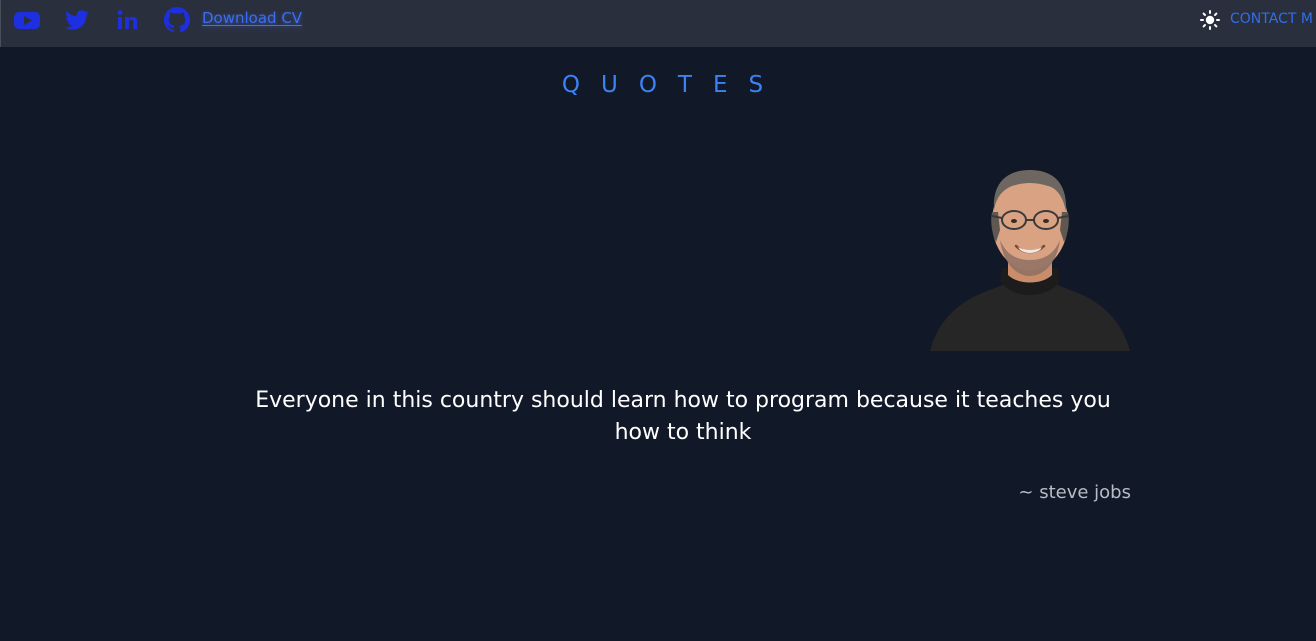 Image resolution: width=1316 pixels, height=641 pixels. I want to click on sun-icon, so click(1210, 20).